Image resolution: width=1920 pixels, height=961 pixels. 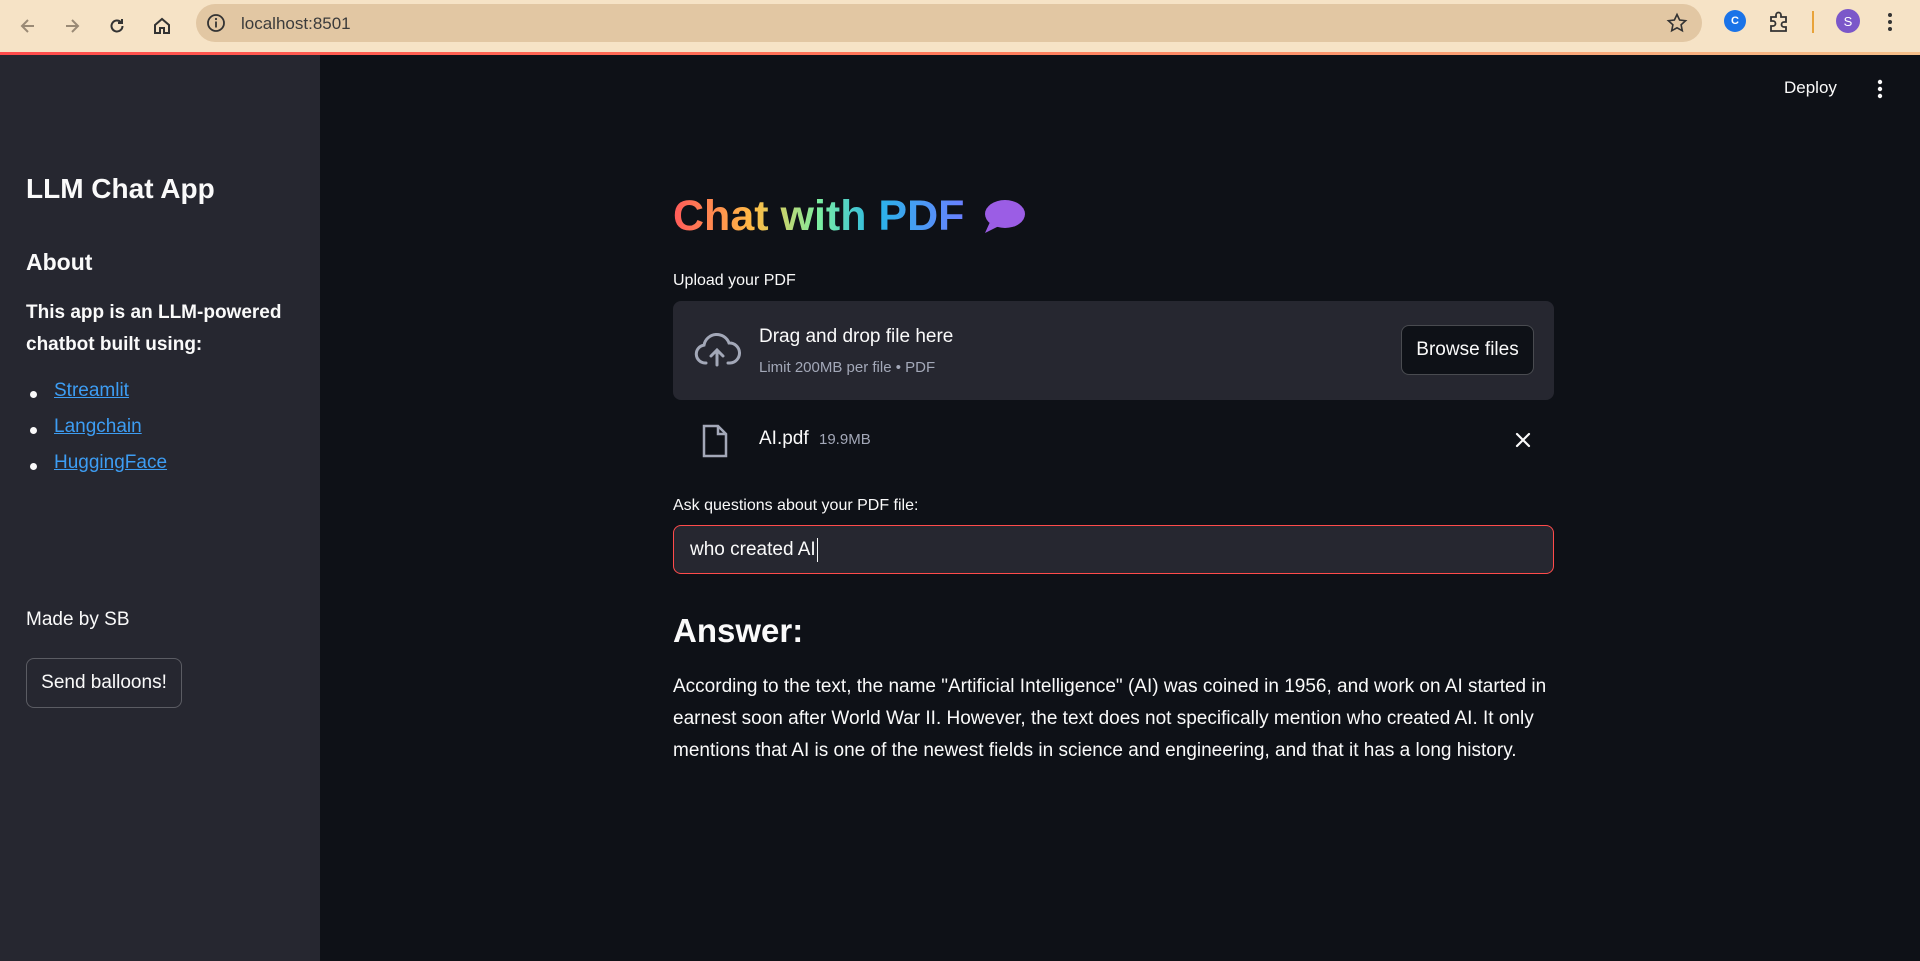 What do you see at coordinates (1113, 549) in the screenshot?
I see `question-input: who created AI` at bounding box center [1113, 549].